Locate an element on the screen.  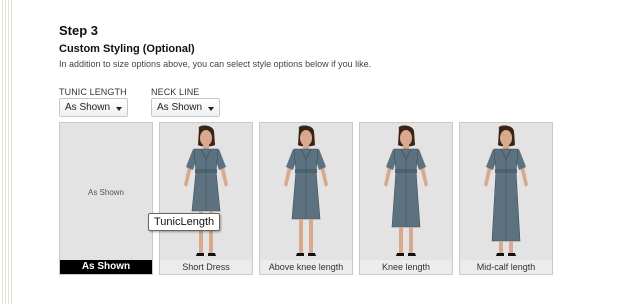
tooltip: TunicLength is located at coordinates (184, 222).